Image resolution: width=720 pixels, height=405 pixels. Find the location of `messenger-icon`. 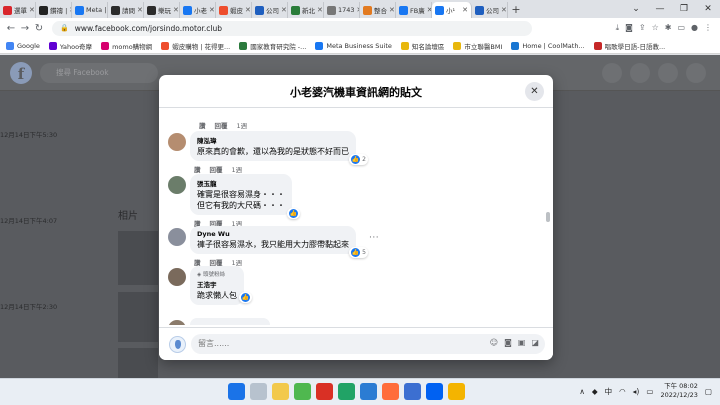

messenger-icon is located at coordinates (640, 73).